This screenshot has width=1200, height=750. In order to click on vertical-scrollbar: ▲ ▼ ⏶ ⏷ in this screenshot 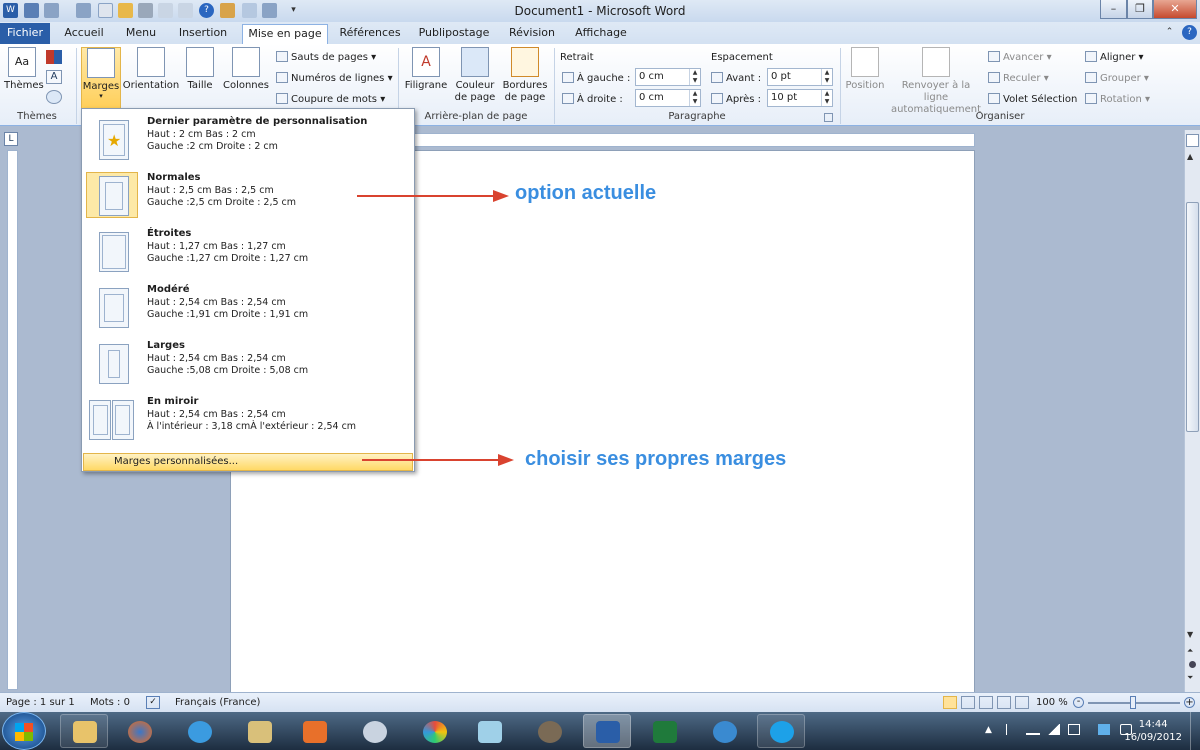, I will do `click(1192, 411)`.